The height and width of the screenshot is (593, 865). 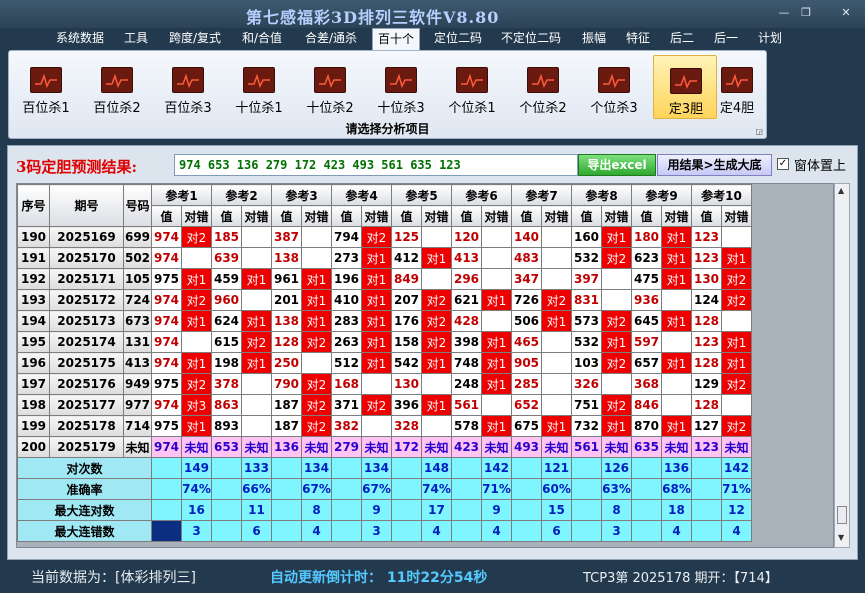 I want to click on ref-value: 138, so click(x=286, y=321).